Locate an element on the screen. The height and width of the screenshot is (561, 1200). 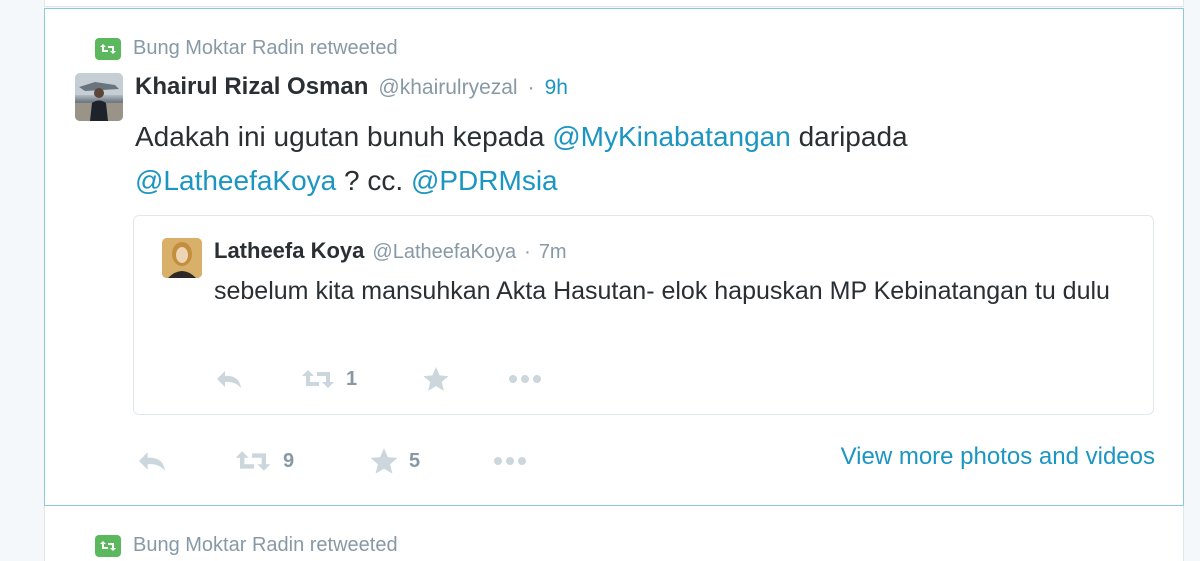
author-fullname: Khairul Rizal Osman is located at coordinates (251, 87).